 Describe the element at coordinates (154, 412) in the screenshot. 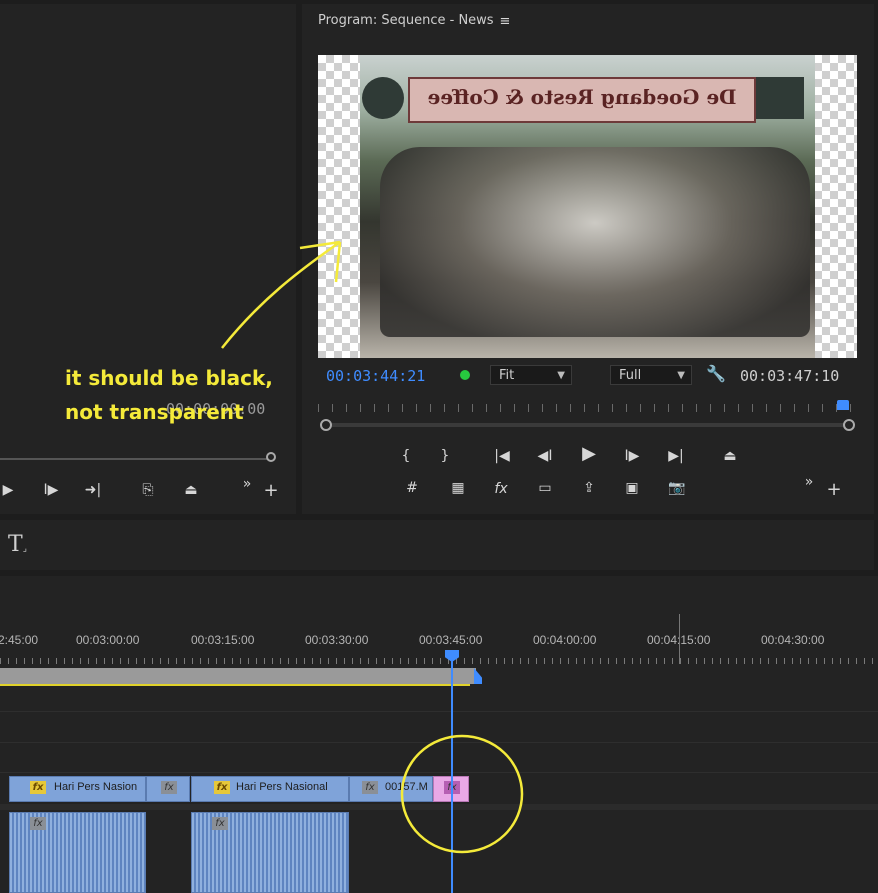

I see `annotation-text-line2: not transparent` at that location.